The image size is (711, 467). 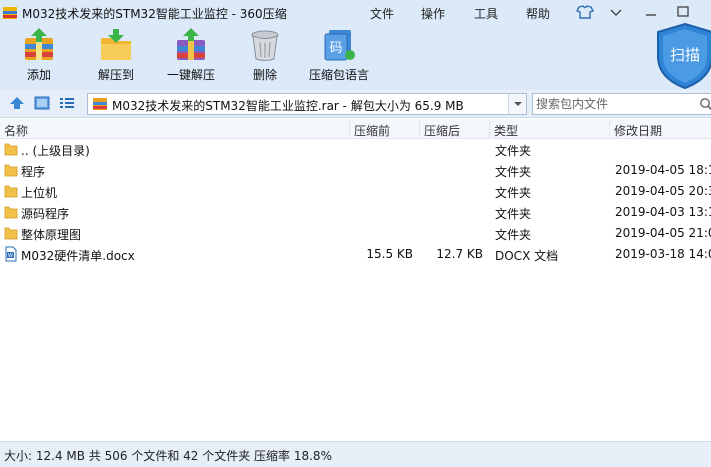 I want to click on file-name: 程序, so click(x=33, y=172).